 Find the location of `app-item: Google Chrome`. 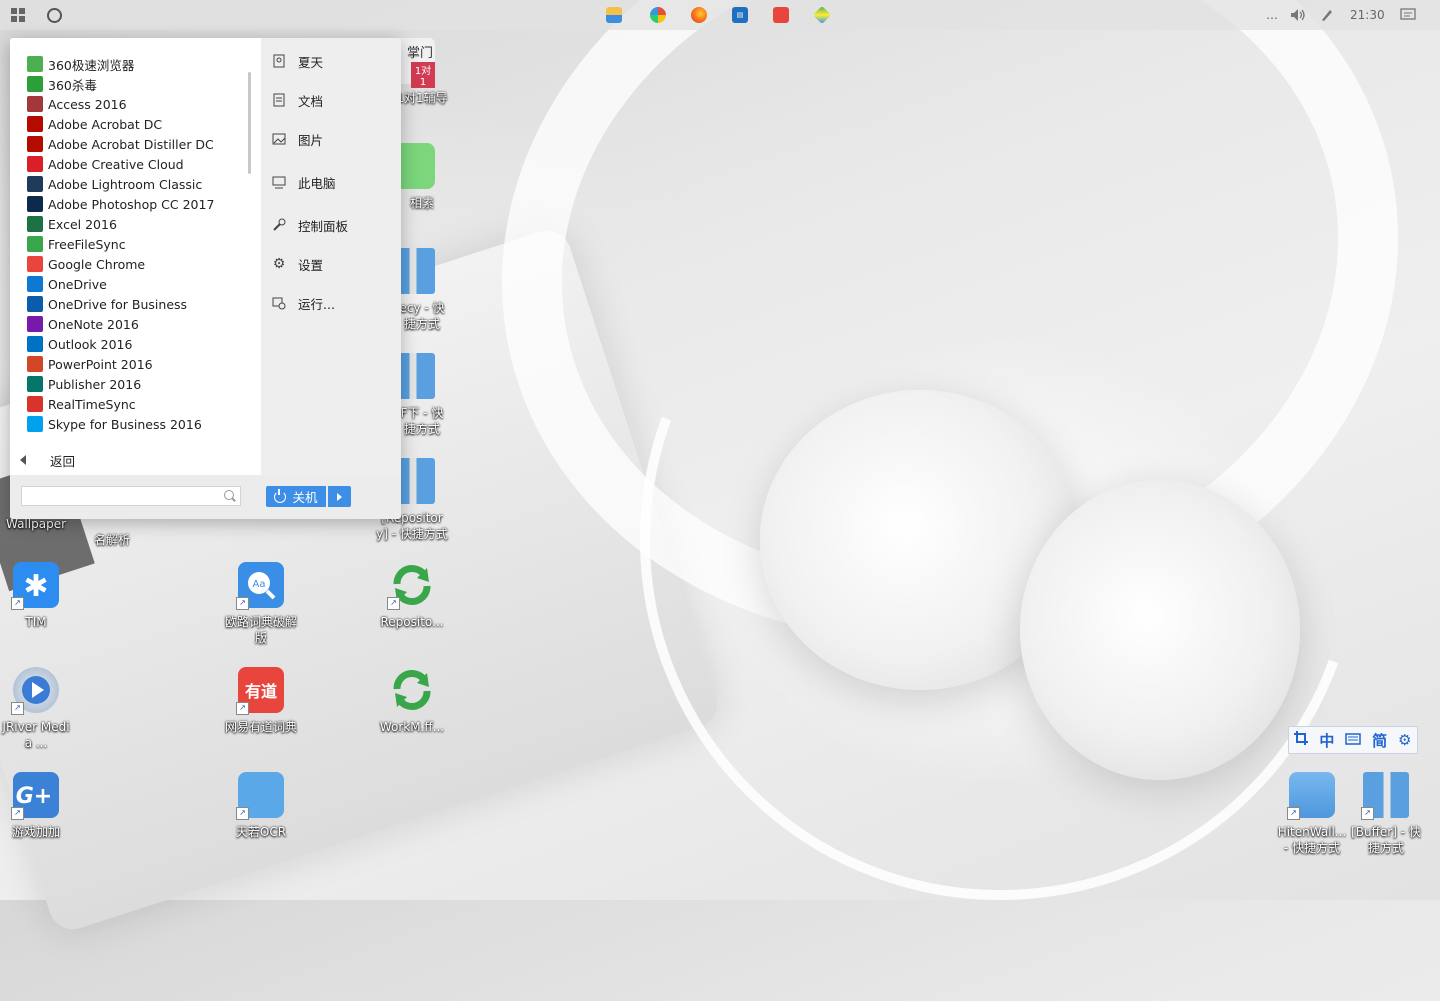

app-item: Google Chrome is located at coordinates (86, 264).